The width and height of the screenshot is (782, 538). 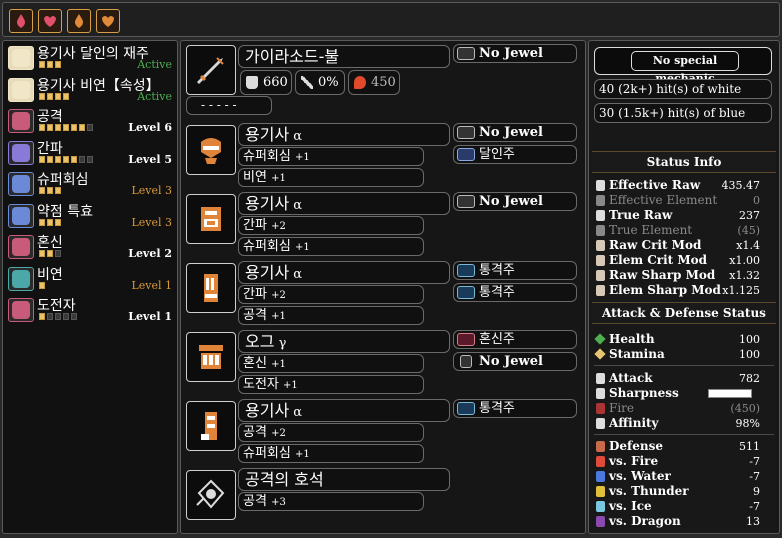 What do you see at coordinates (280, 343) in the screenshot?
I see `armor-rank: γ` at bounding box center [280, 343].